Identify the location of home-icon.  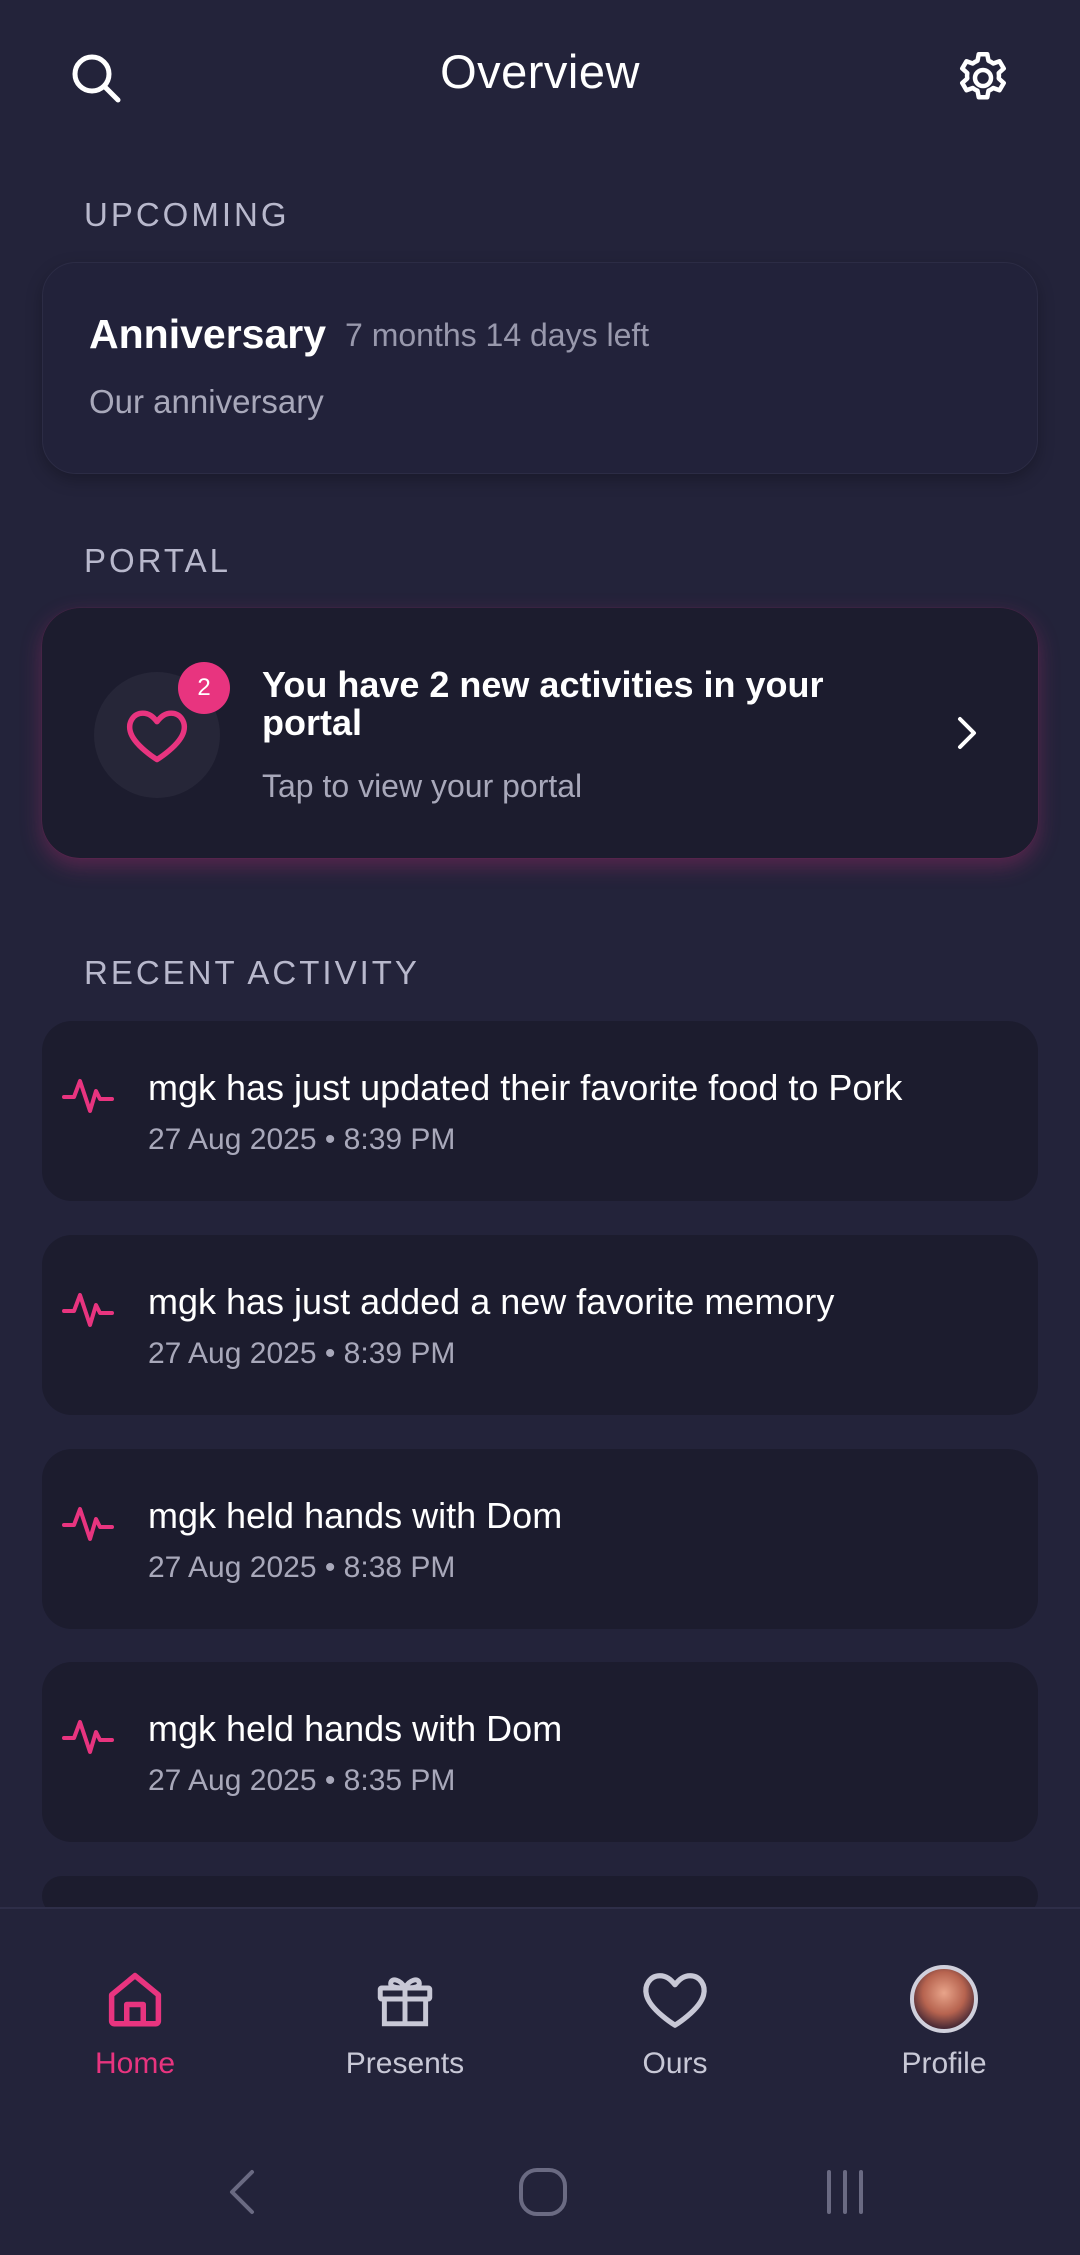
(135, 1999).